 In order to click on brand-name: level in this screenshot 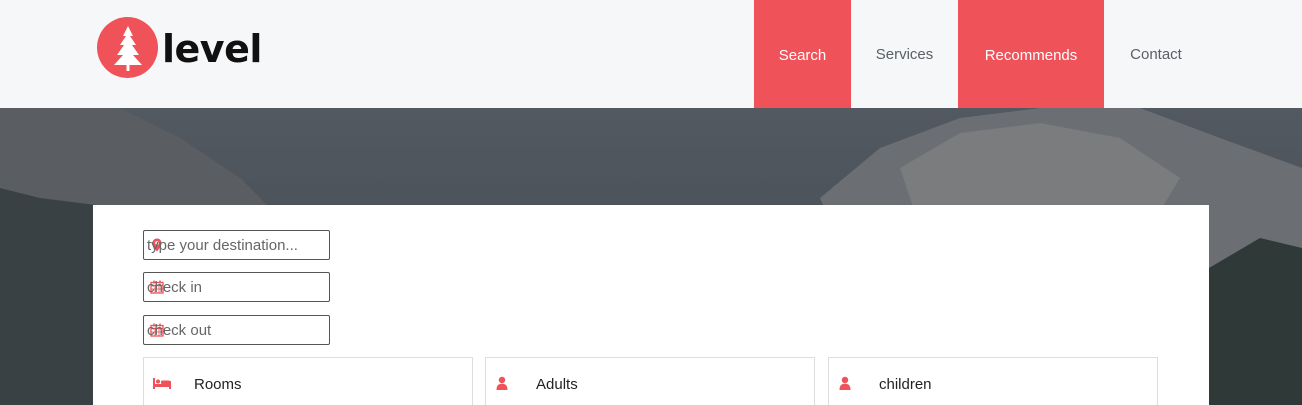, I will do `click(212, 48)`.